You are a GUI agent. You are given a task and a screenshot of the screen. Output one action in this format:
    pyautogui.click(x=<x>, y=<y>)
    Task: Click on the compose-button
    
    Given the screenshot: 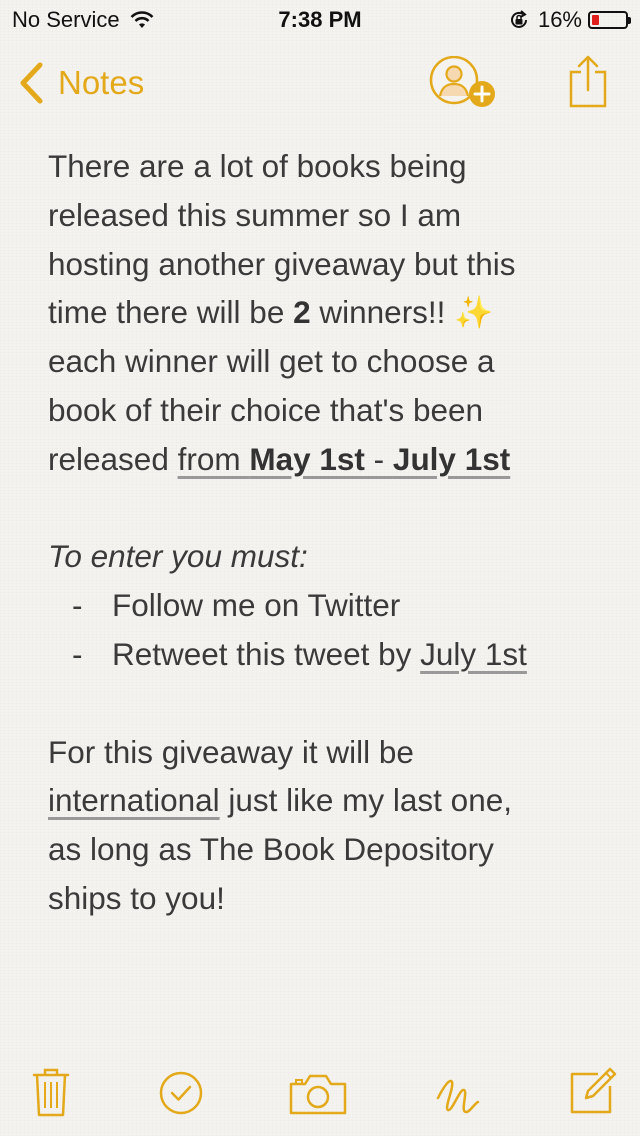 What is the action you would take?
    pyautogui.click(x=593, y=1093)
    